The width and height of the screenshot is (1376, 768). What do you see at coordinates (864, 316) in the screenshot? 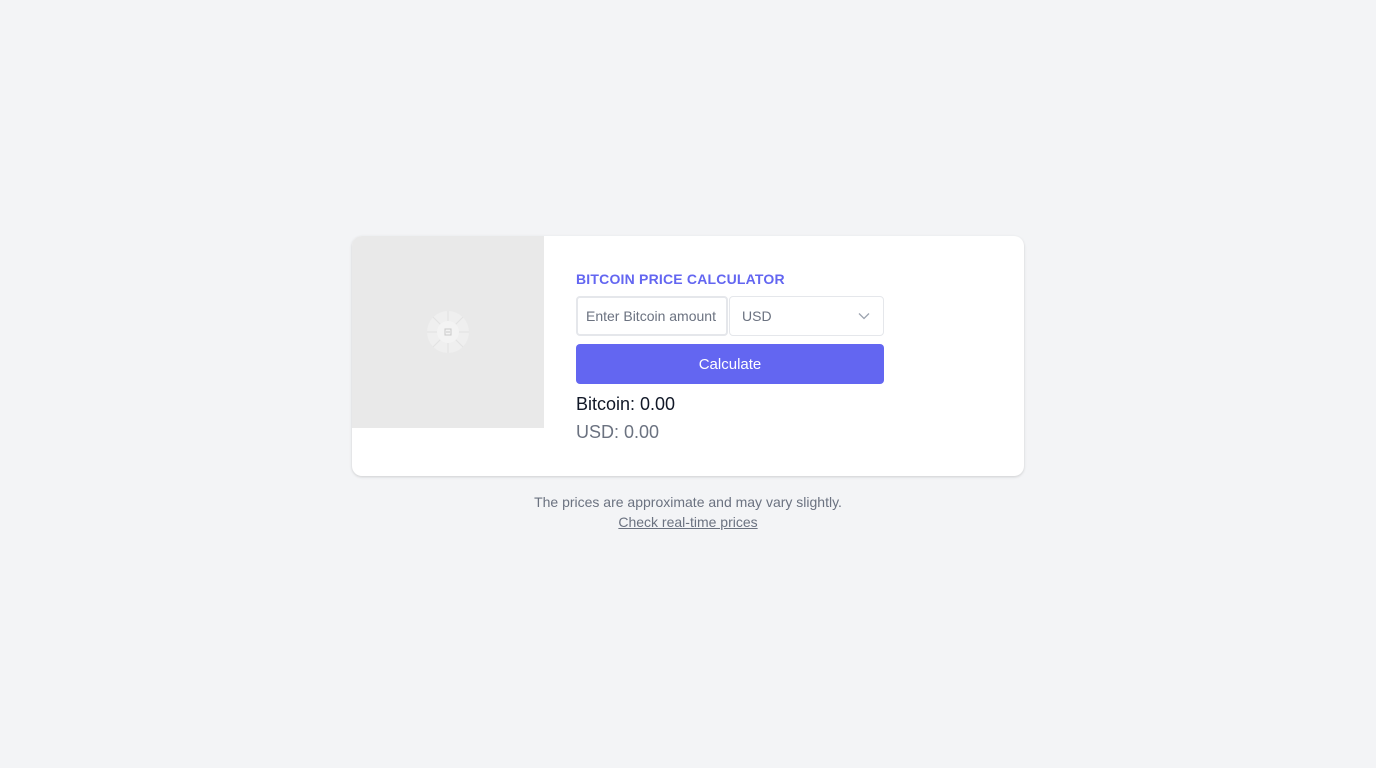
I see `chevron-down-icon` at bounding box center [864, 316].